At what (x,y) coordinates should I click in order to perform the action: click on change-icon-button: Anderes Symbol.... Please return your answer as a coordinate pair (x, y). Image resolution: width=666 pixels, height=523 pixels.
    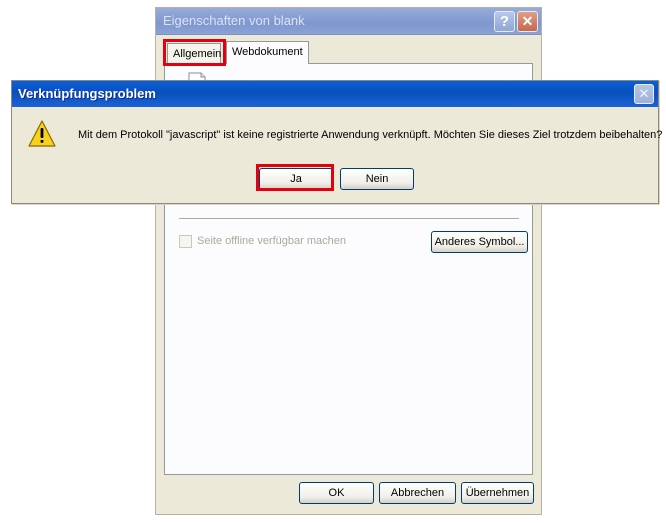
    Looking at the image, I should click on (479, 242).